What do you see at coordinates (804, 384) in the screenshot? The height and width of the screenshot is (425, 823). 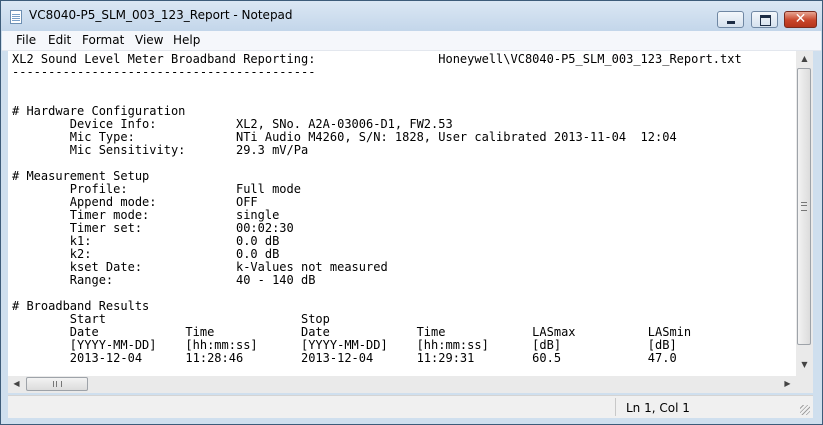 I see `scrollbar-corner` at bounding box center [804, 384].